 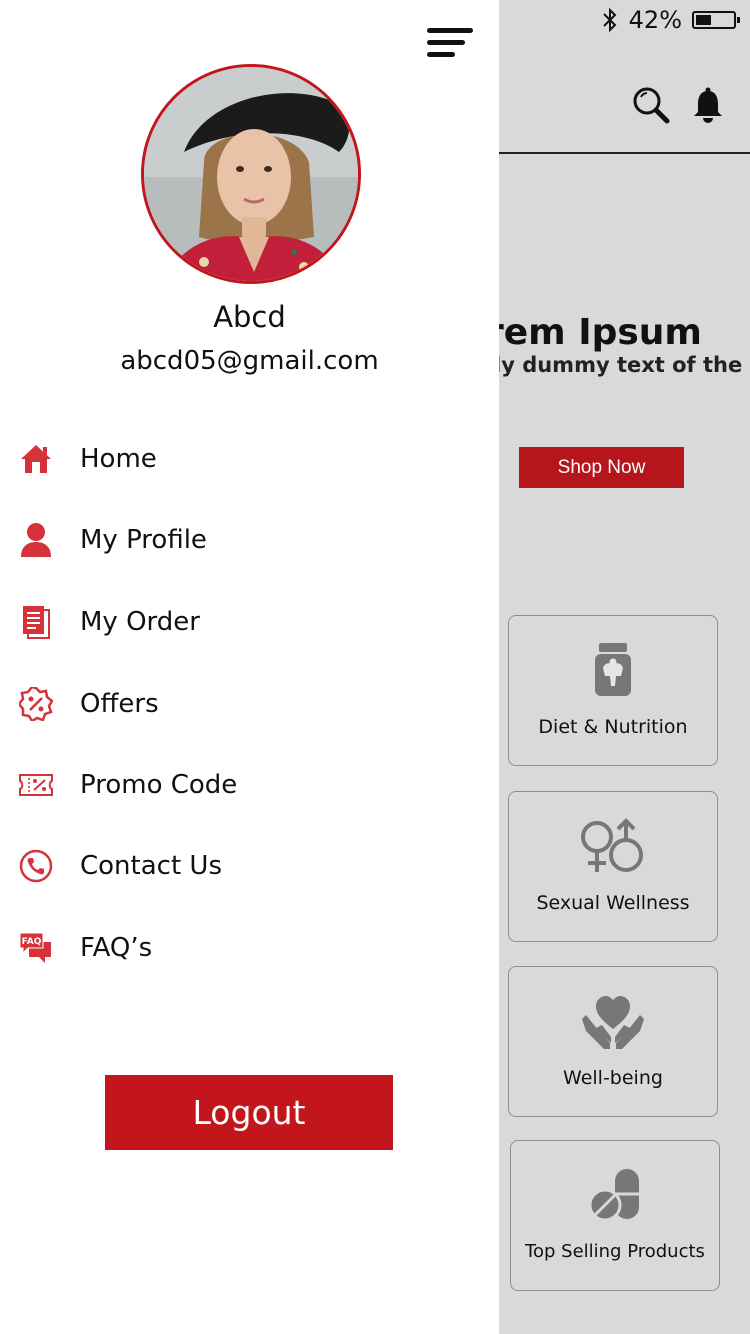 What do you see at coordinates (651, 105) in the screenshot?
I see `search-icon` at bounding box center [651, 105].